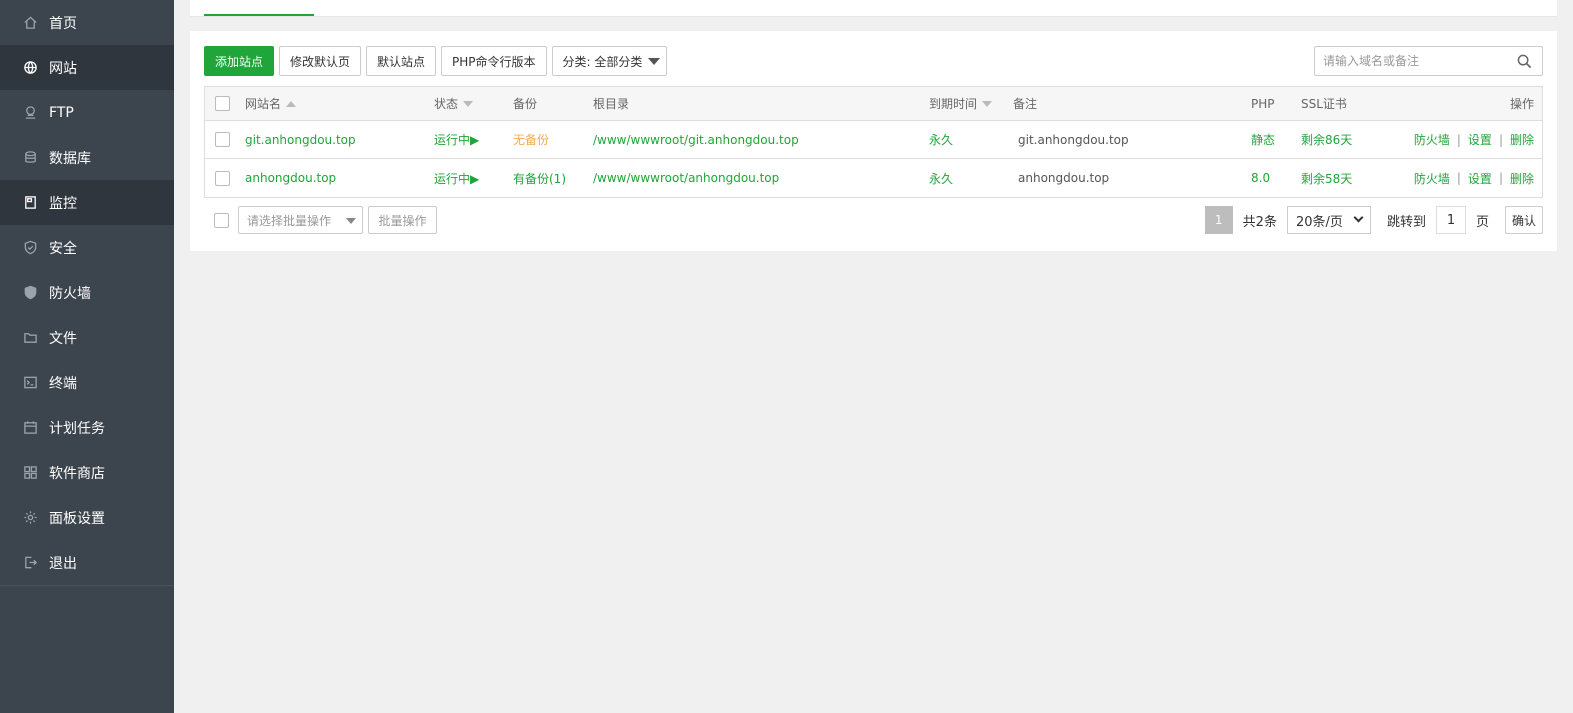 This screenshot has height=713, width=1573. Describe the element at coordinates (87, 337) in the screenshot. I see `sidebar-item-files: 文件` at that location.